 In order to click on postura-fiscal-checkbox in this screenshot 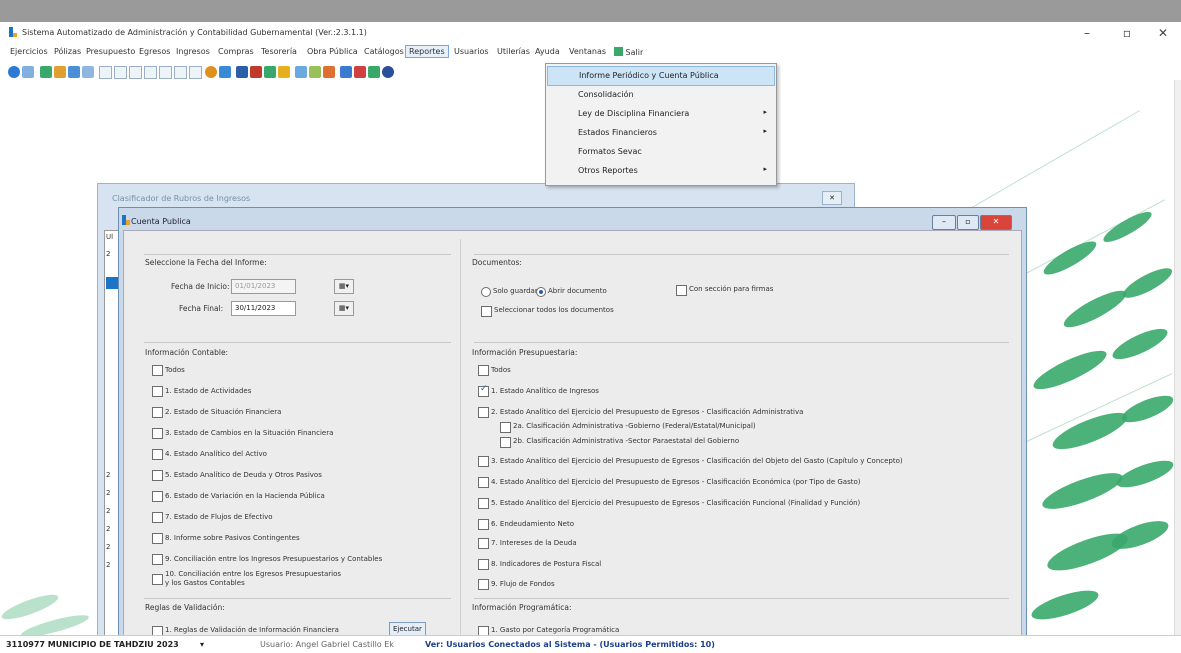, I will do `click(483, 564)`.